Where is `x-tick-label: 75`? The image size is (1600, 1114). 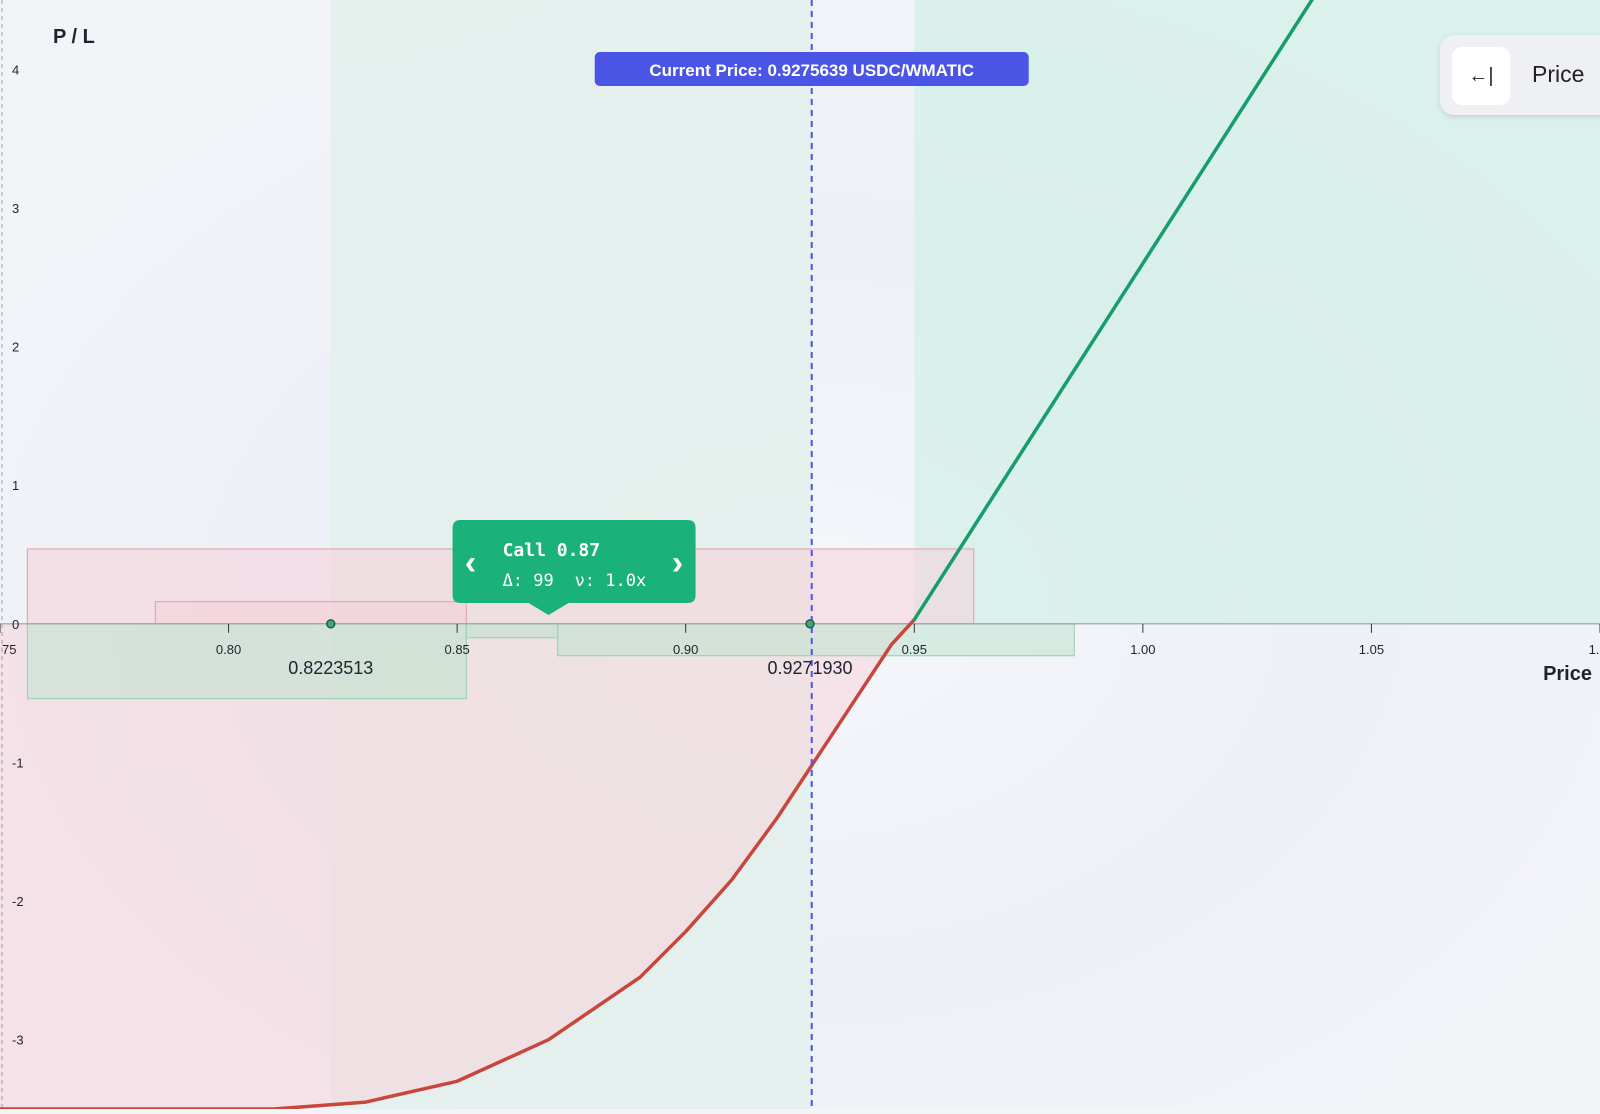
x-tick-label: 75 is located at coordinates (9, 649).